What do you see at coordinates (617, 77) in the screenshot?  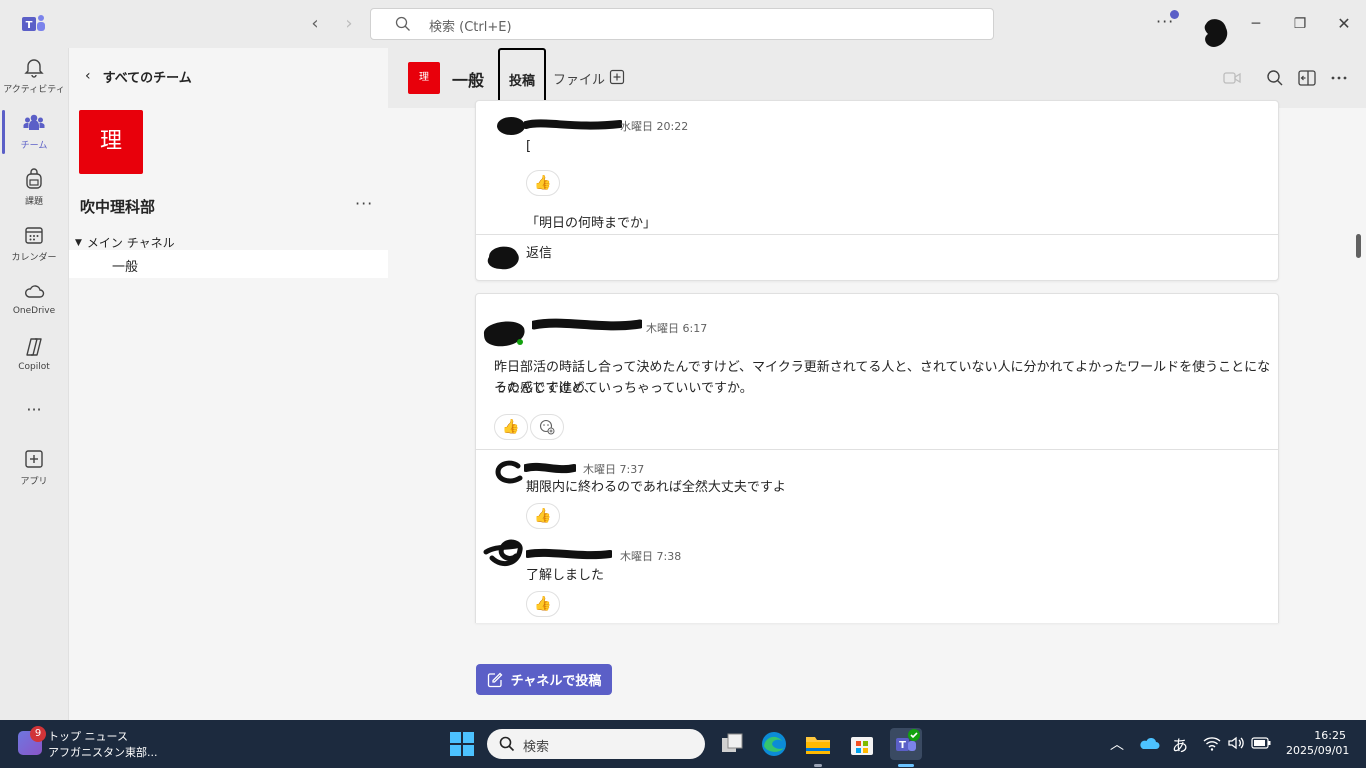 I see `add-tab-icon` at bounding box center [617, 77].